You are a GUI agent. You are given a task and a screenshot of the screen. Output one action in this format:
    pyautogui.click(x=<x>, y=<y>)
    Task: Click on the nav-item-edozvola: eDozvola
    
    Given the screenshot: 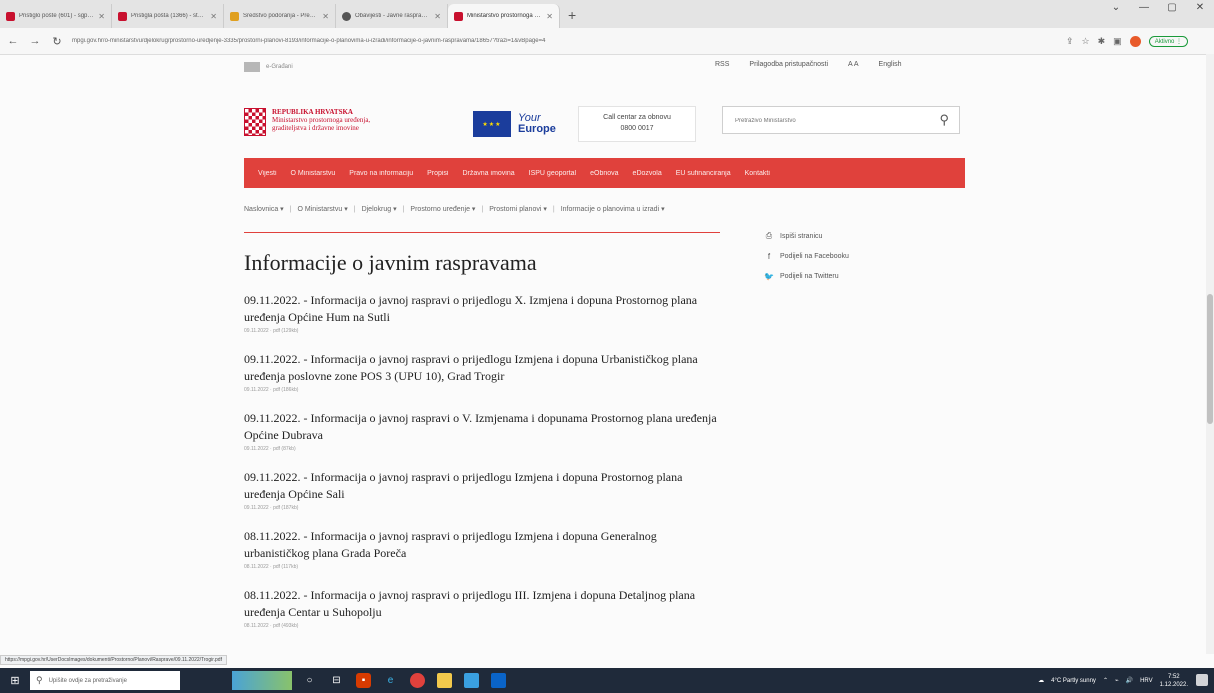 What is the action you would take?
    pyautogui.click(x=647, y=173)
    